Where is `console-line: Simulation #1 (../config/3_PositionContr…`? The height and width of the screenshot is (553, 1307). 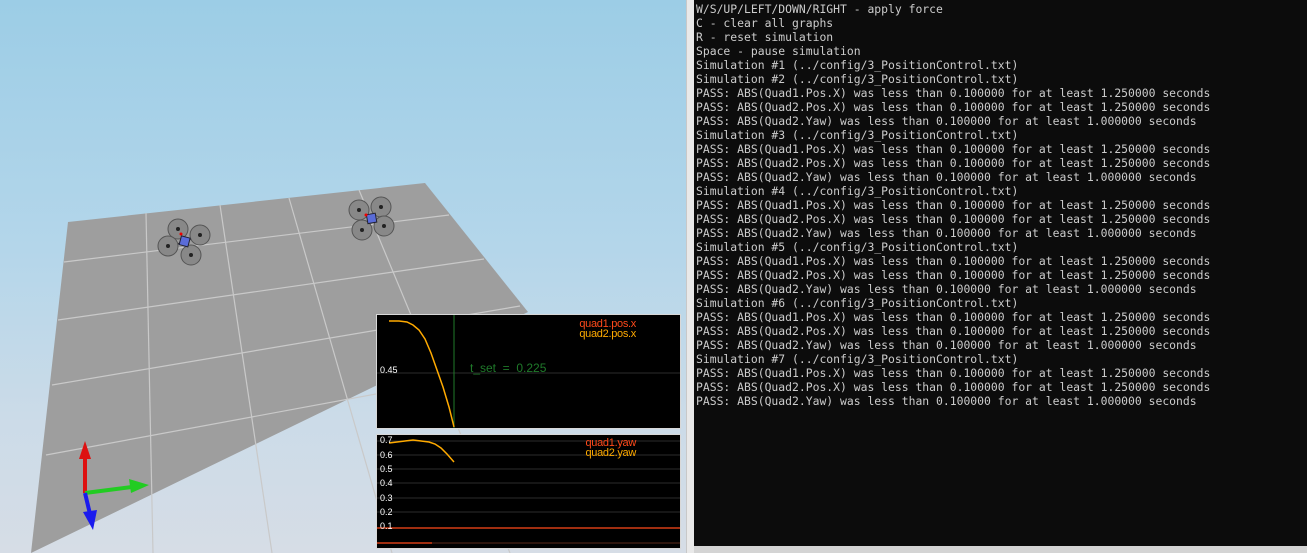
console-line: Simulation #1 (../config/3_PositionContr… is located at coordinates (857, 65).